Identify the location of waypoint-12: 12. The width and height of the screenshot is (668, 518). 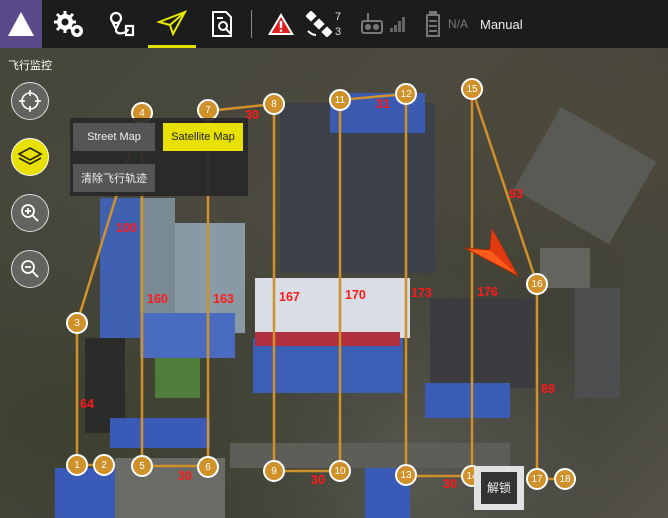
(406, 94).